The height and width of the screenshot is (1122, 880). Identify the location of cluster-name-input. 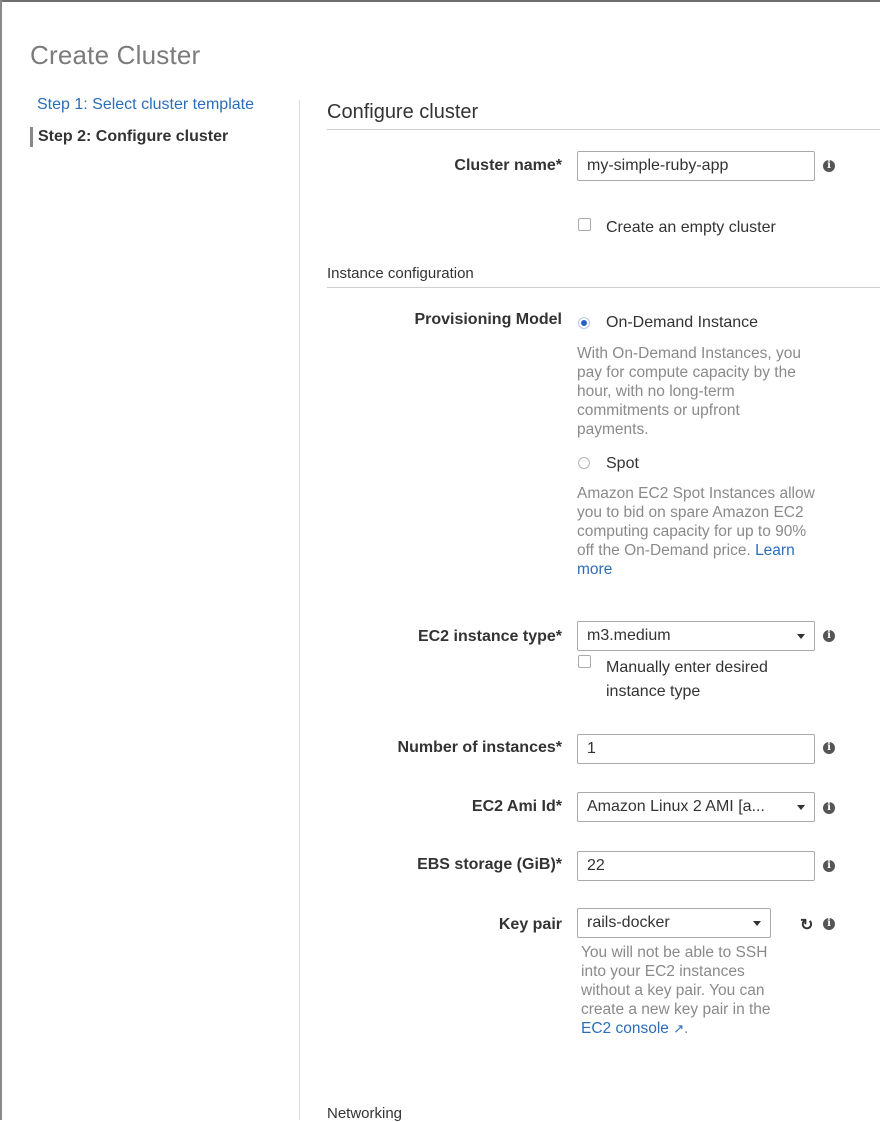
(696, 166).